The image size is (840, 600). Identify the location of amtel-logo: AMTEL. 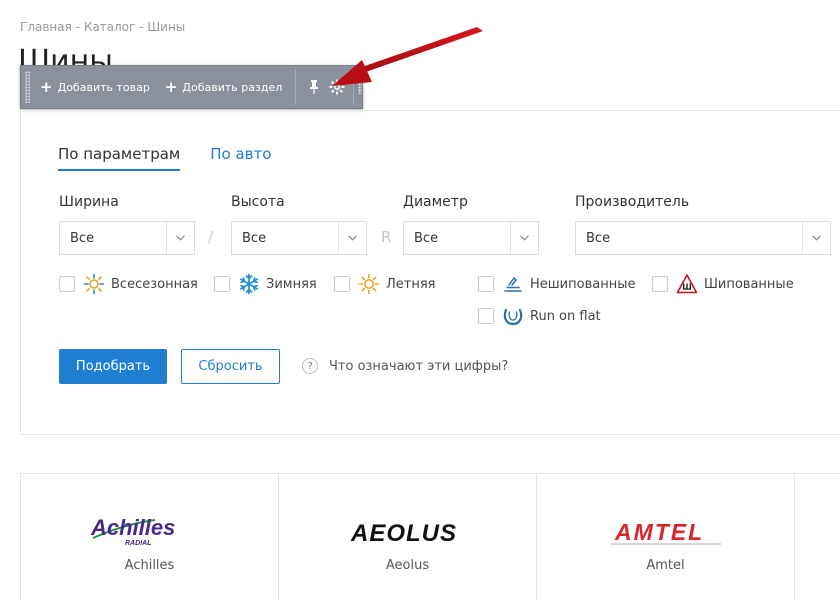
(665, 532).